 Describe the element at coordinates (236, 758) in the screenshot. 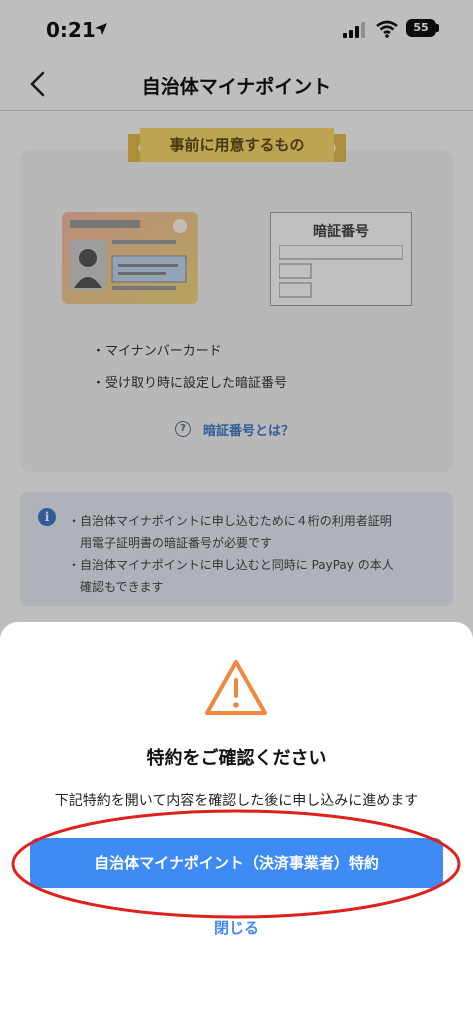

I see `sheet-title: 特約をご確認ください` at that location.